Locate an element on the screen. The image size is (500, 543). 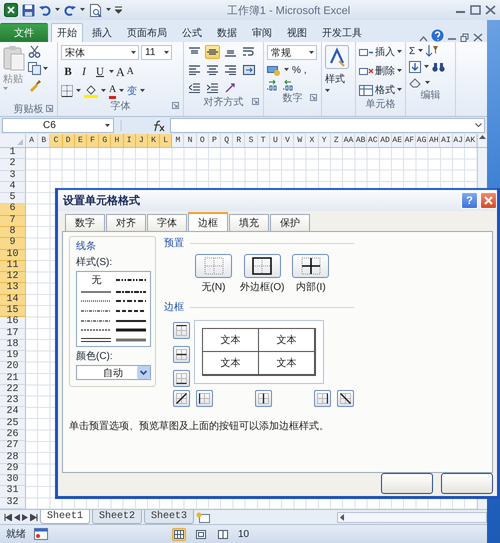
column-header: Q is located at coordinates (227, 140).